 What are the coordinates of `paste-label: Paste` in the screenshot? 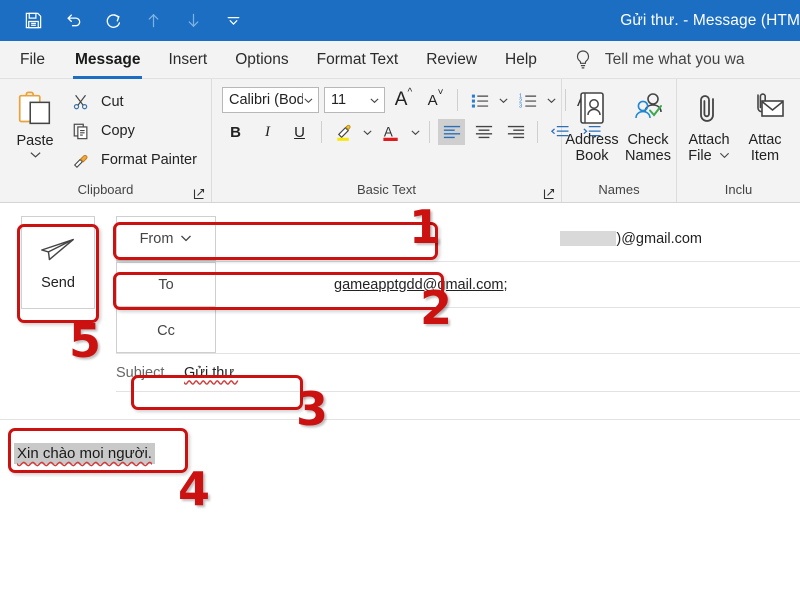 It's located at (35, 141).